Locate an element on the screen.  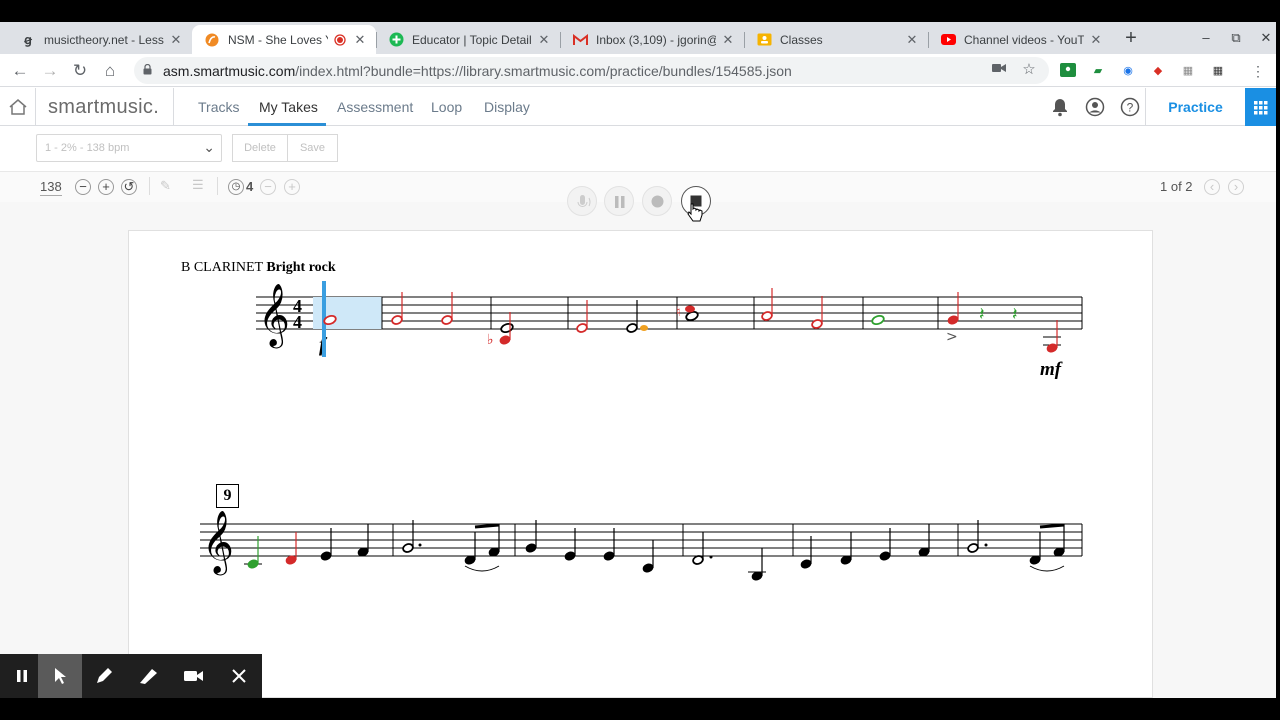
pointer-icon is located at coordinates (60, 676).